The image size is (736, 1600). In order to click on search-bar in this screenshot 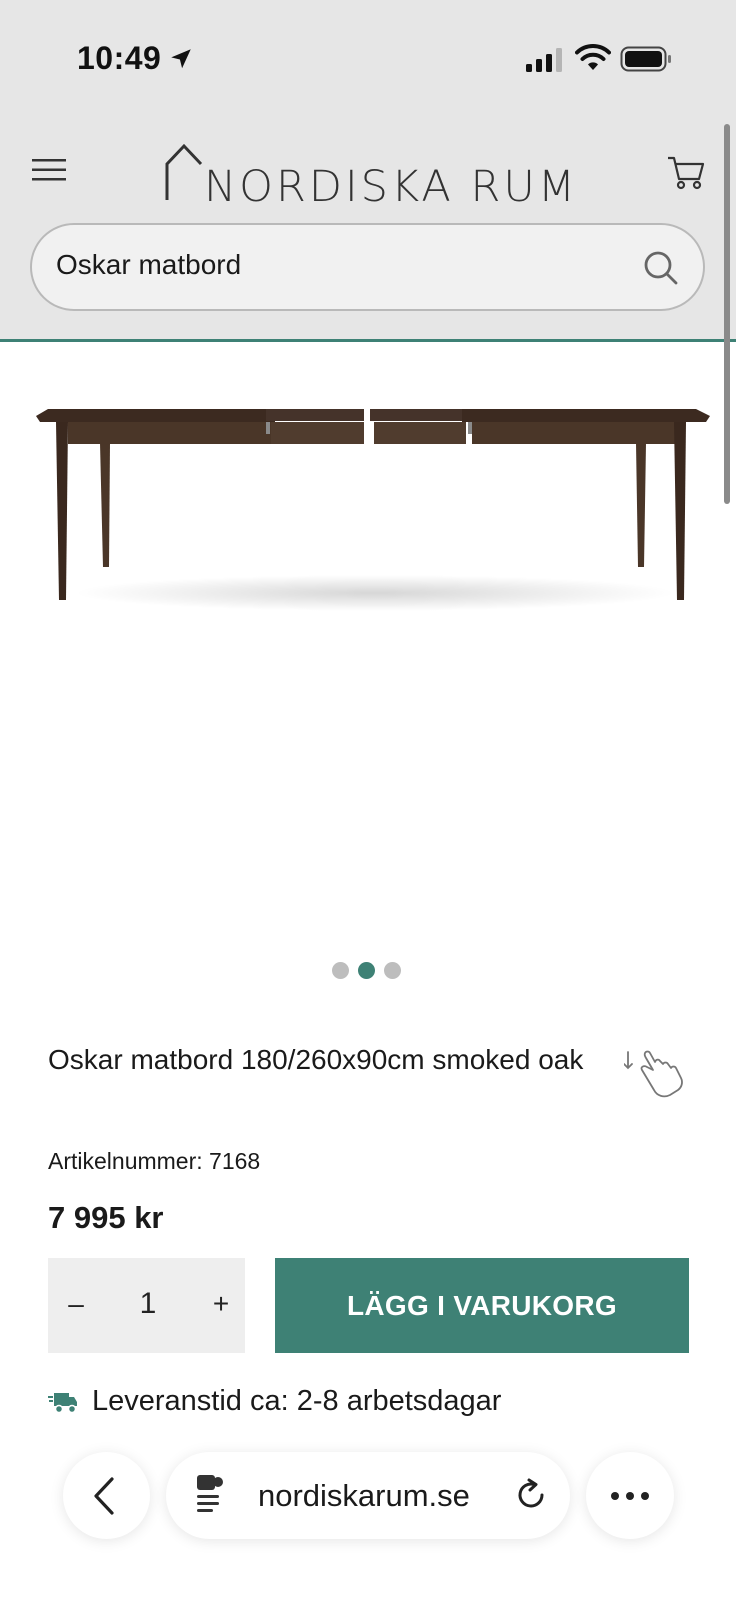, I will do `click(367, 267)`.